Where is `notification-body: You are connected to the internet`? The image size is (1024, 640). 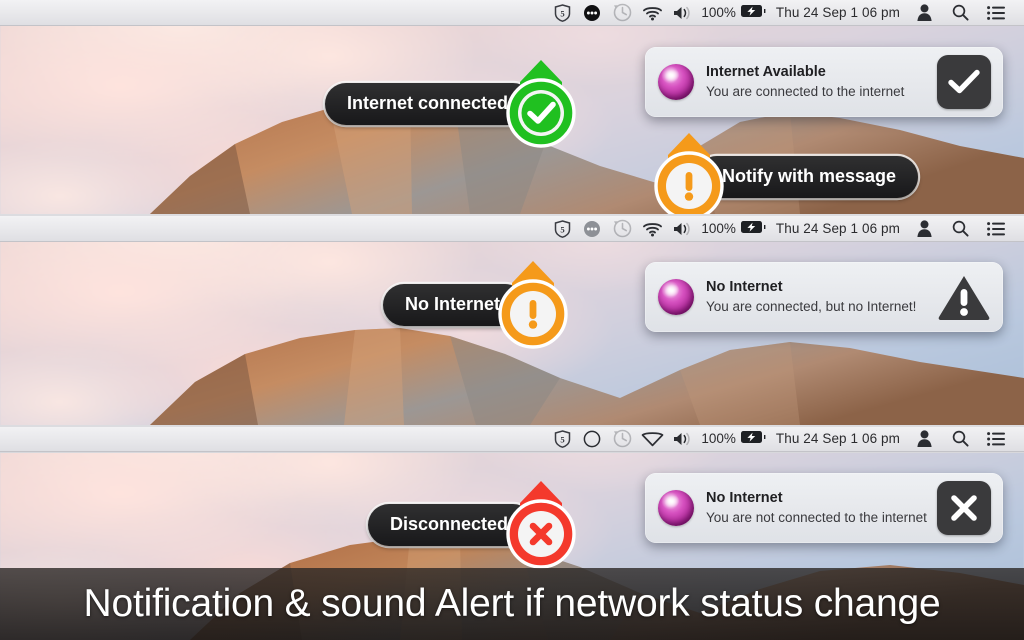 notification-body: You are connected to the internet is located at coordinates (805, 92).